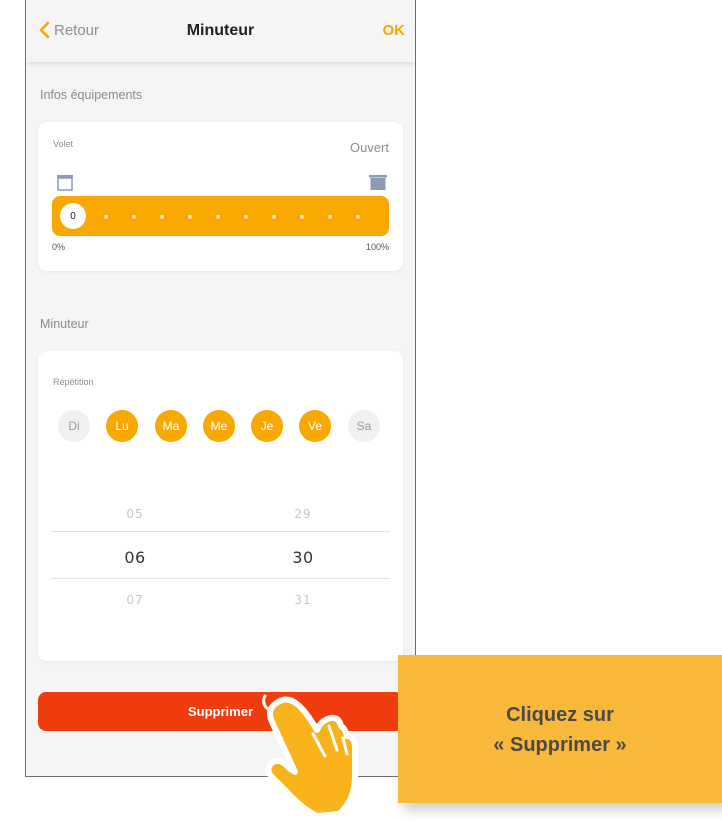 This screenshot has width=722, height=821. What do you see at coordinates (135, 514) in the screenshot?
I see `hour-option-prev: 05` at bounding box center [135, 514].